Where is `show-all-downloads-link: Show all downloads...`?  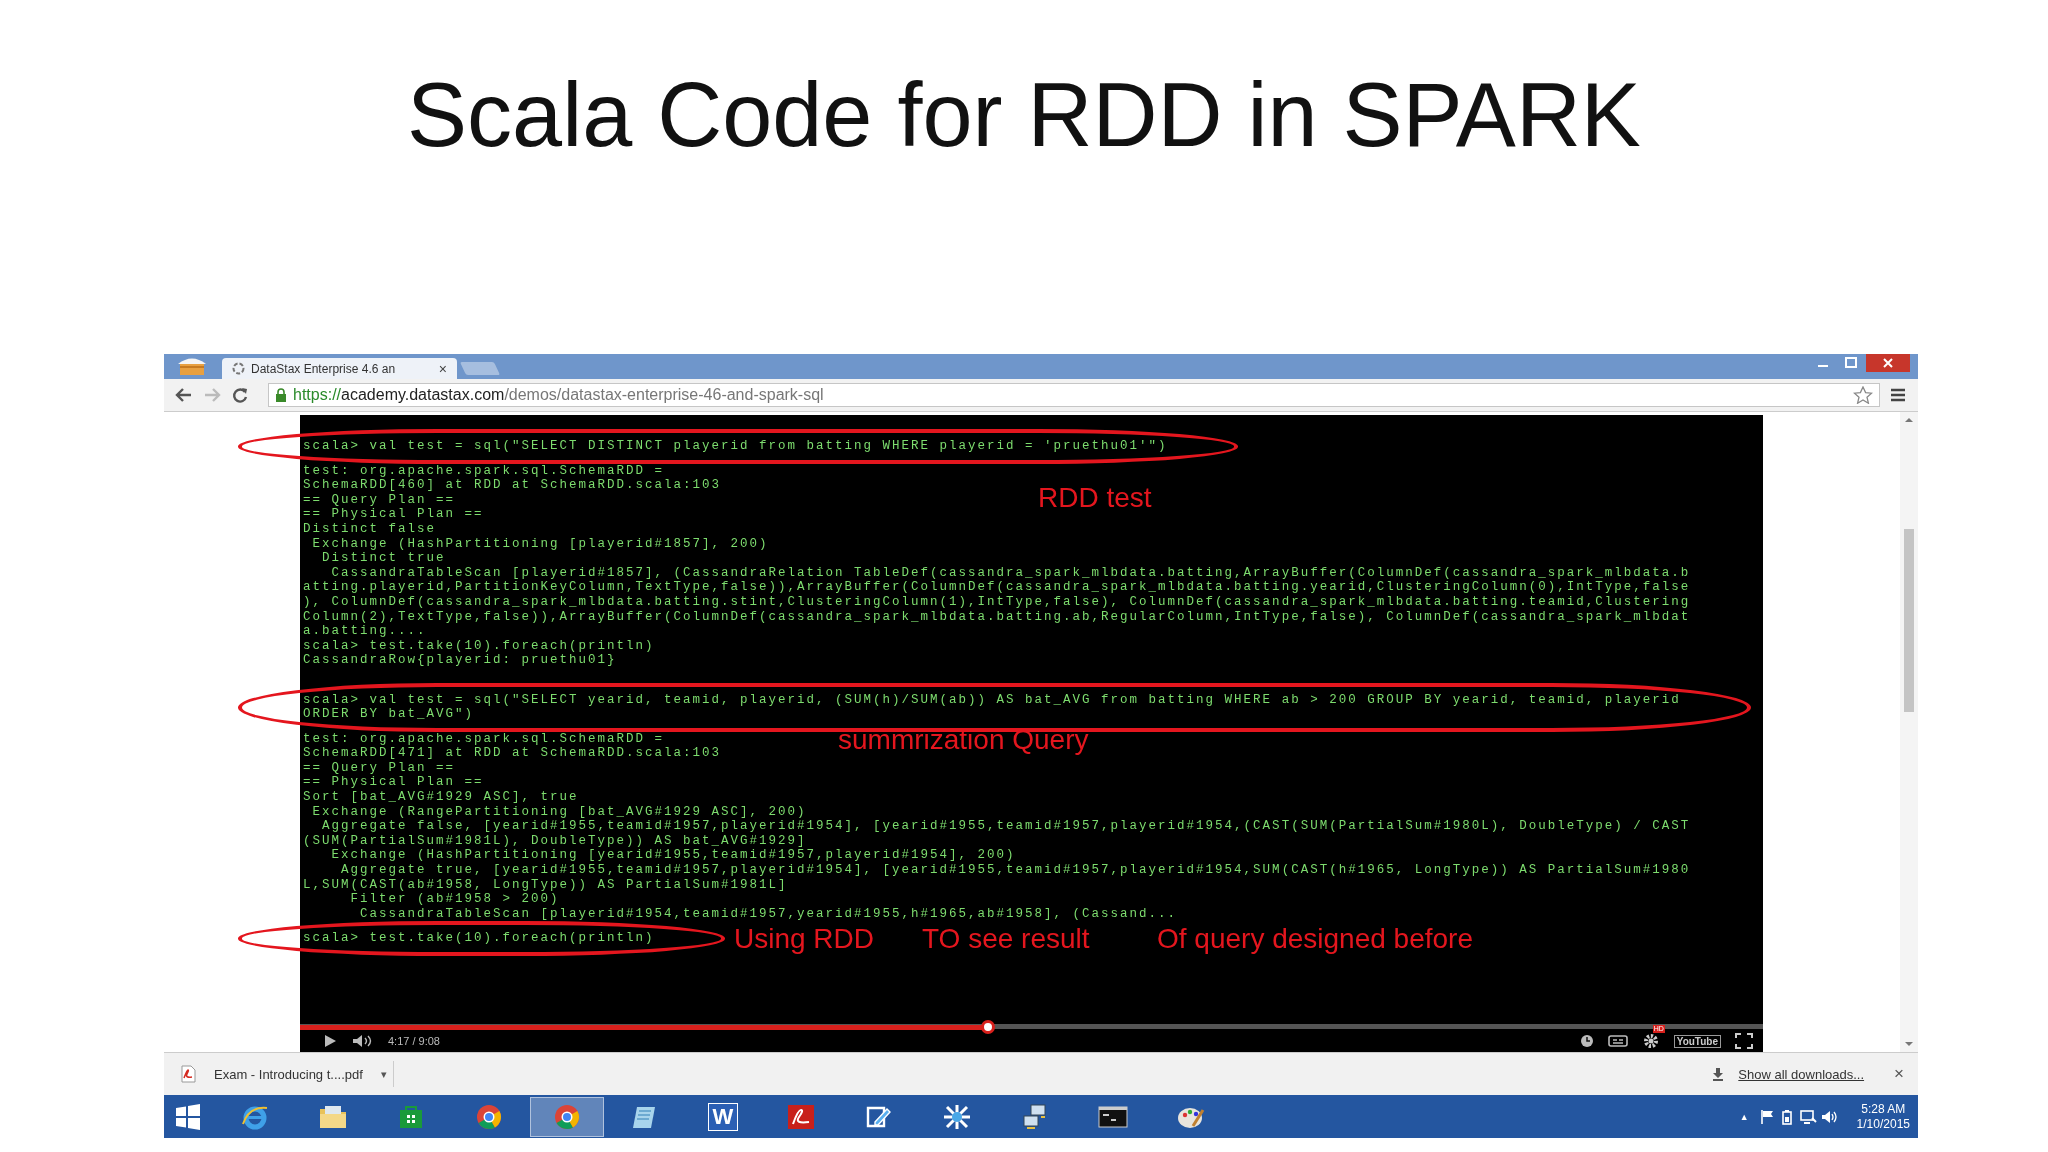
show-all-downloads-link: Show all downloads... is located at coordinates (1801, 1074).